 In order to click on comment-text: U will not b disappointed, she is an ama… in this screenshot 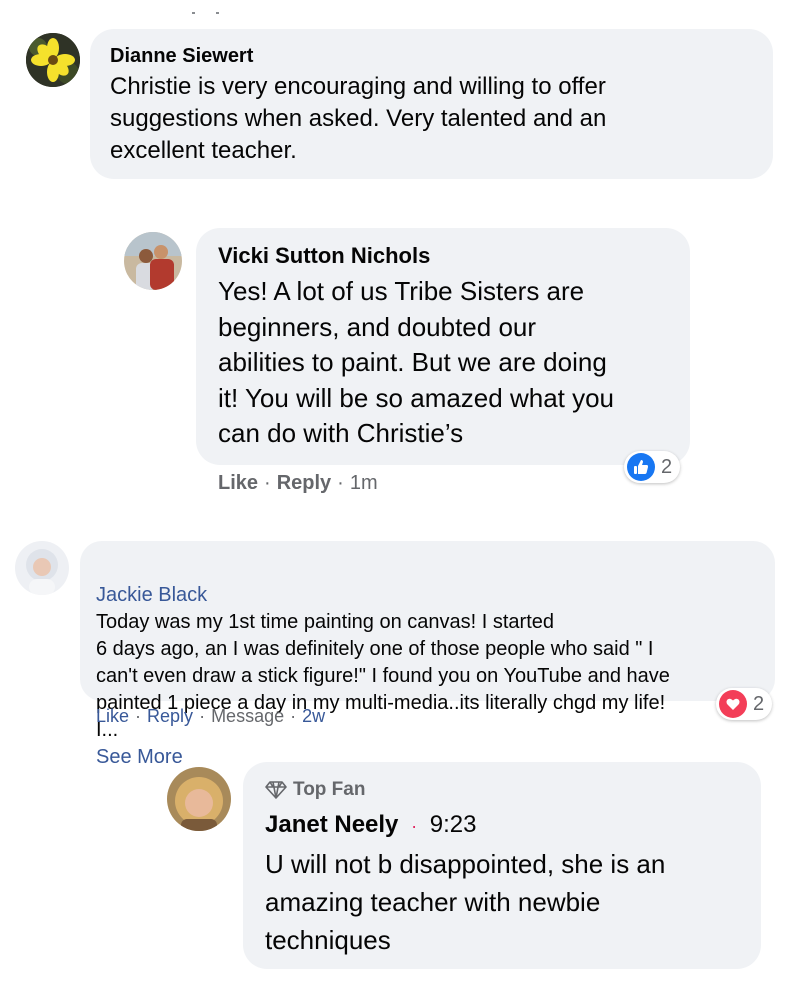, I will do `click(465, 902)`.